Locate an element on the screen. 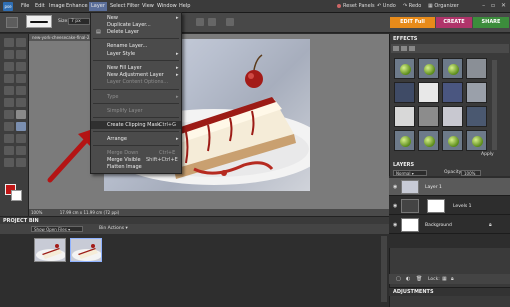  background-color-swatch is located at coordinates (16, 195).